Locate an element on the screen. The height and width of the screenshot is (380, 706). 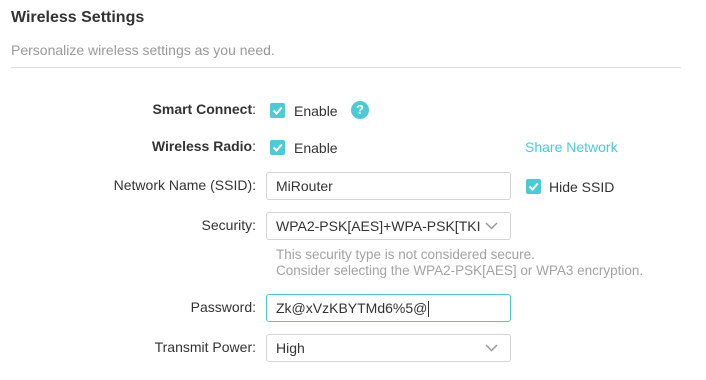
security-select: WPA2-PSK[AES]+WPA-PSK[TKIP] is located at coordinates (388, 226).